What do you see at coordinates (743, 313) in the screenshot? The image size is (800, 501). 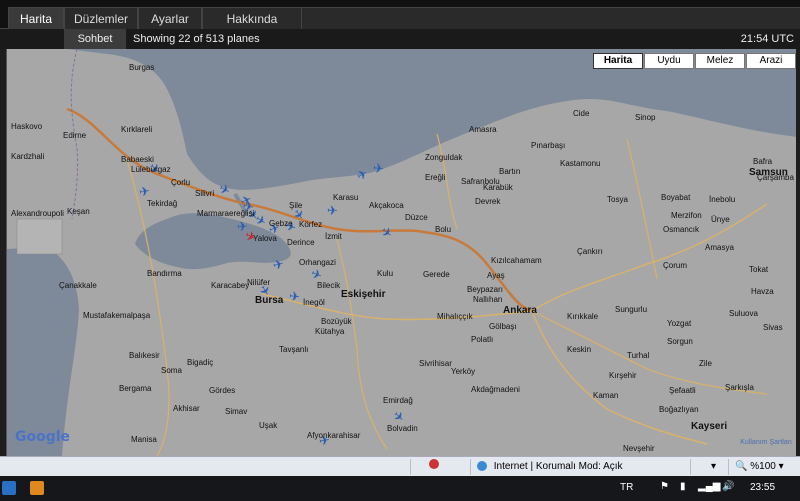 I see `city-label: Suluova` at bounding box center [743, 313].